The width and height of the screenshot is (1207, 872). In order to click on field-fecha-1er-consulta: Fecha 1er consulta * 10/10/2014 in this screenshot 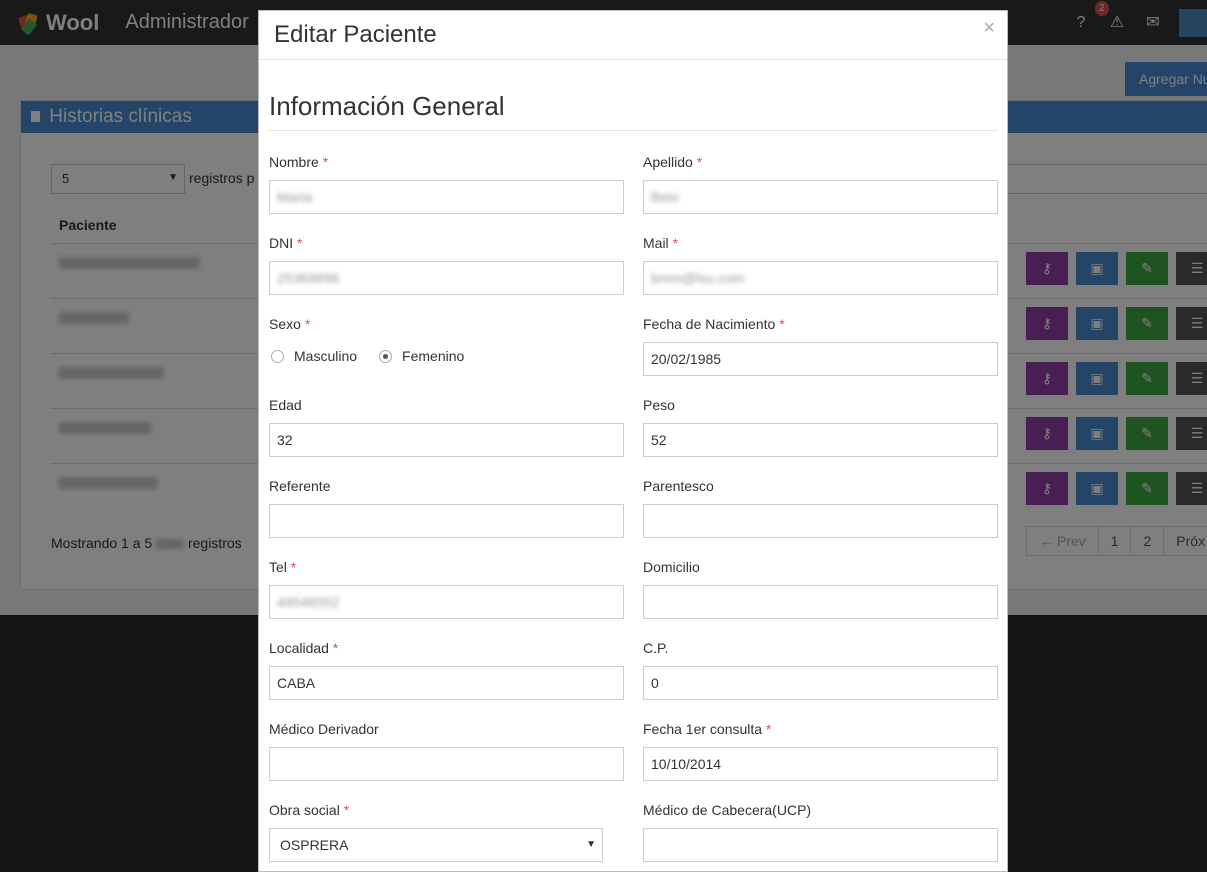, I will do `click(820, 751)`.